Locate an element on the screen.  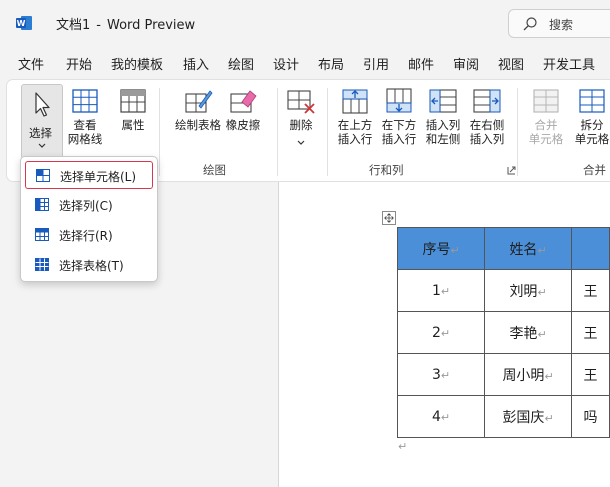
table-cell: 刘明↵ is located at coordinates (528, 290).